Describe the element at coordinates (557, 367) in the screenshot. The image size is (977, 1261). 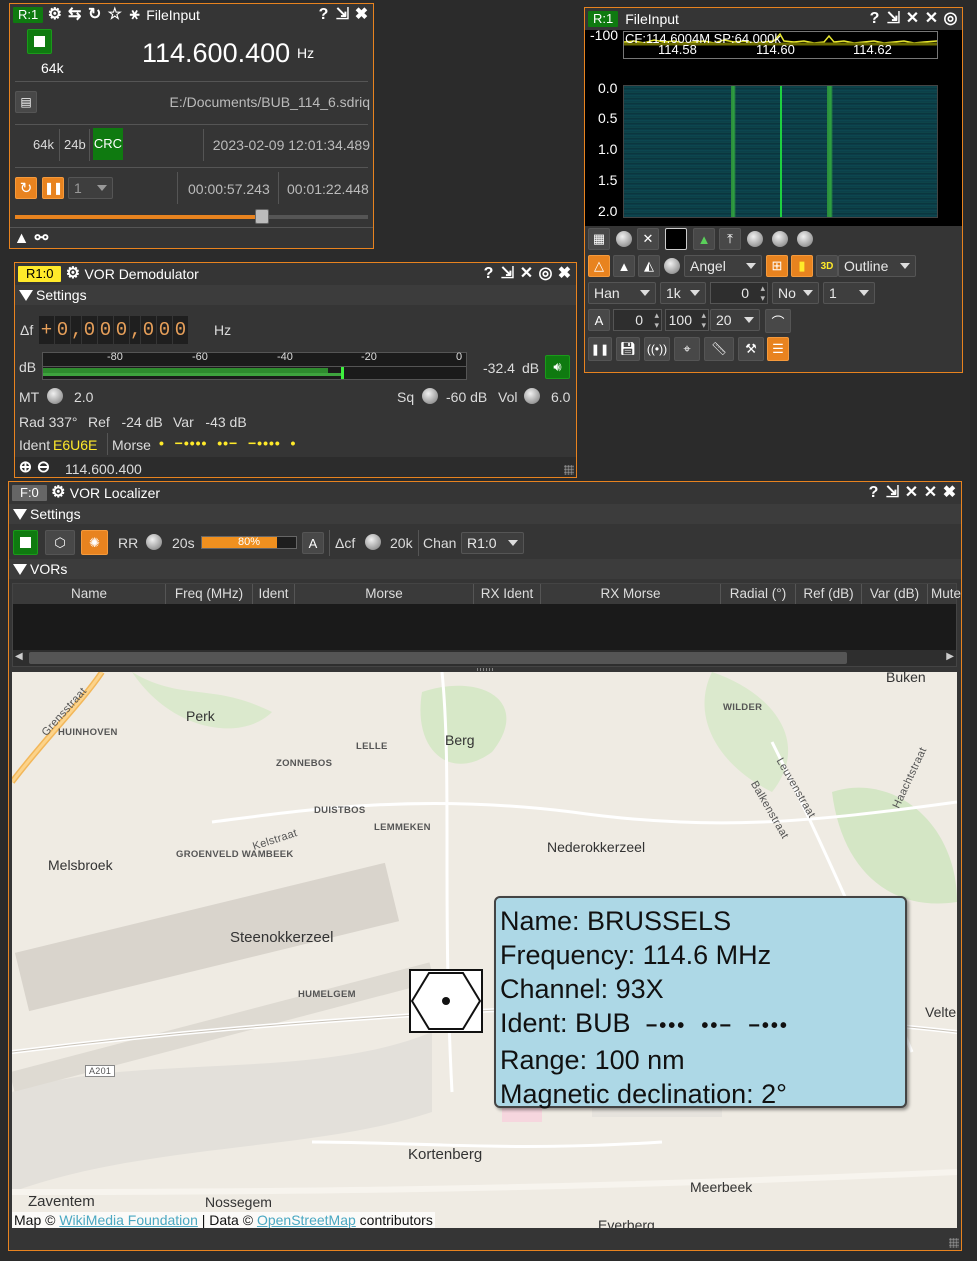
I see `audio-mute-button: 🔊︎` at that location.